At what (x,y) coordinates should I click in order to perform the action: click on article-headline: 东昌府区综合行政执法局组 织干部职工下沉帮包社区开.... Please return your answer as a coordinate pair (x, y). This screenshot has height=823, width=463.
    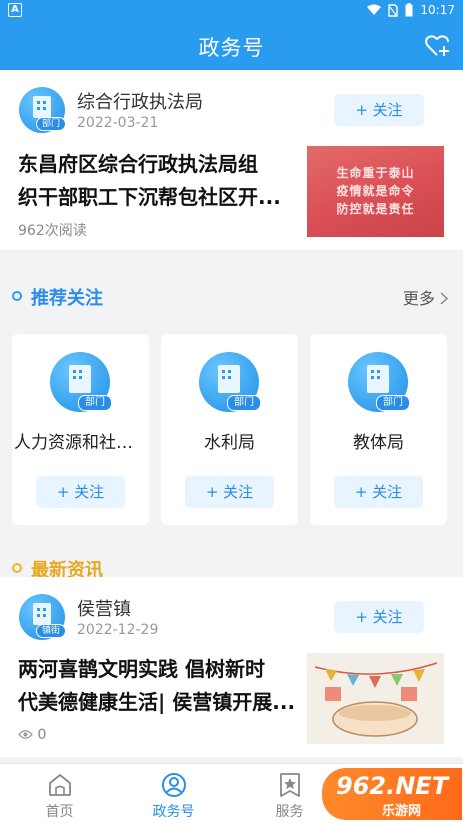
    Looking at the image, I should click on (160, 181).